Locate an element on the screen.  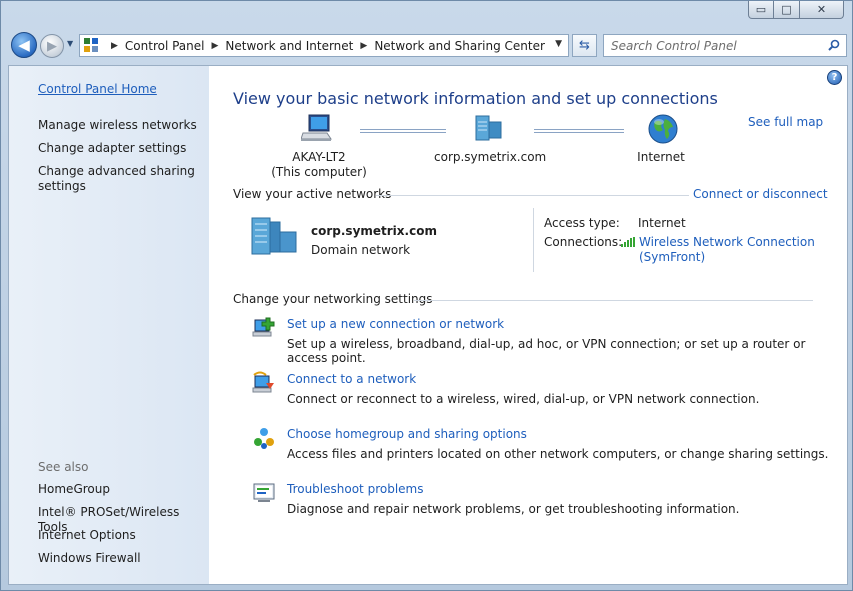
wireless-connection-link: Wireless Network Connection is located at coordinates (727, 242).